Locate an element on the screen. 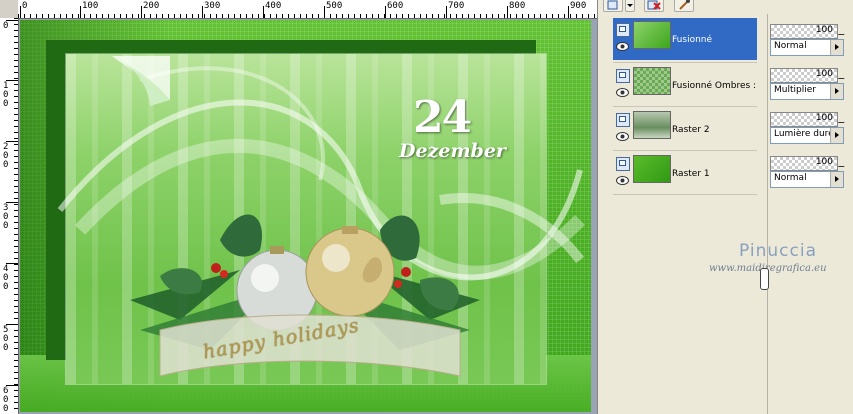 The image size is (853, 414). image-month-label: Dezember is located at coordinates (452, 151).